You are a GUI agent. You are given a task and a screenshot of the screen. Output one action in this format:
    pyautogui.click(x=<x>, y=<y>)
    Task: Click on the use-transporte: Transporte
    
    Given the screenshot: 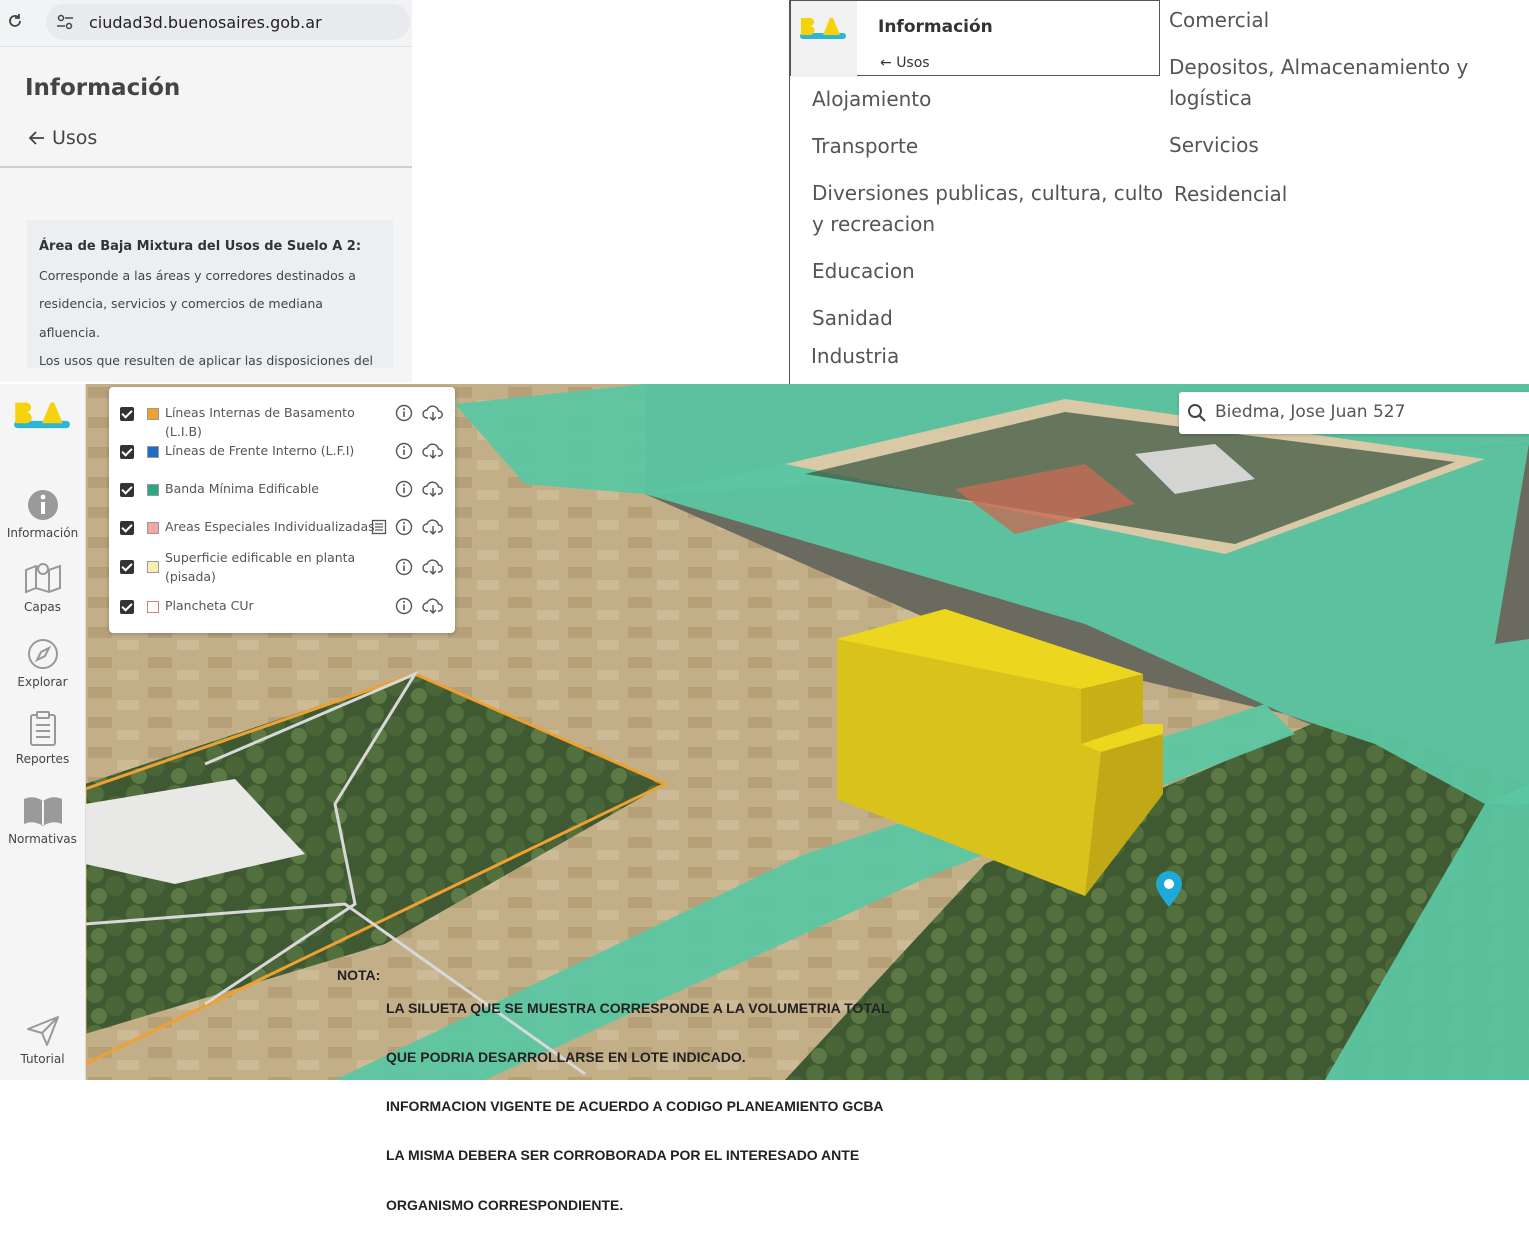 What is the action you would take?
    pyautogui.click(x=865, y=146)
    